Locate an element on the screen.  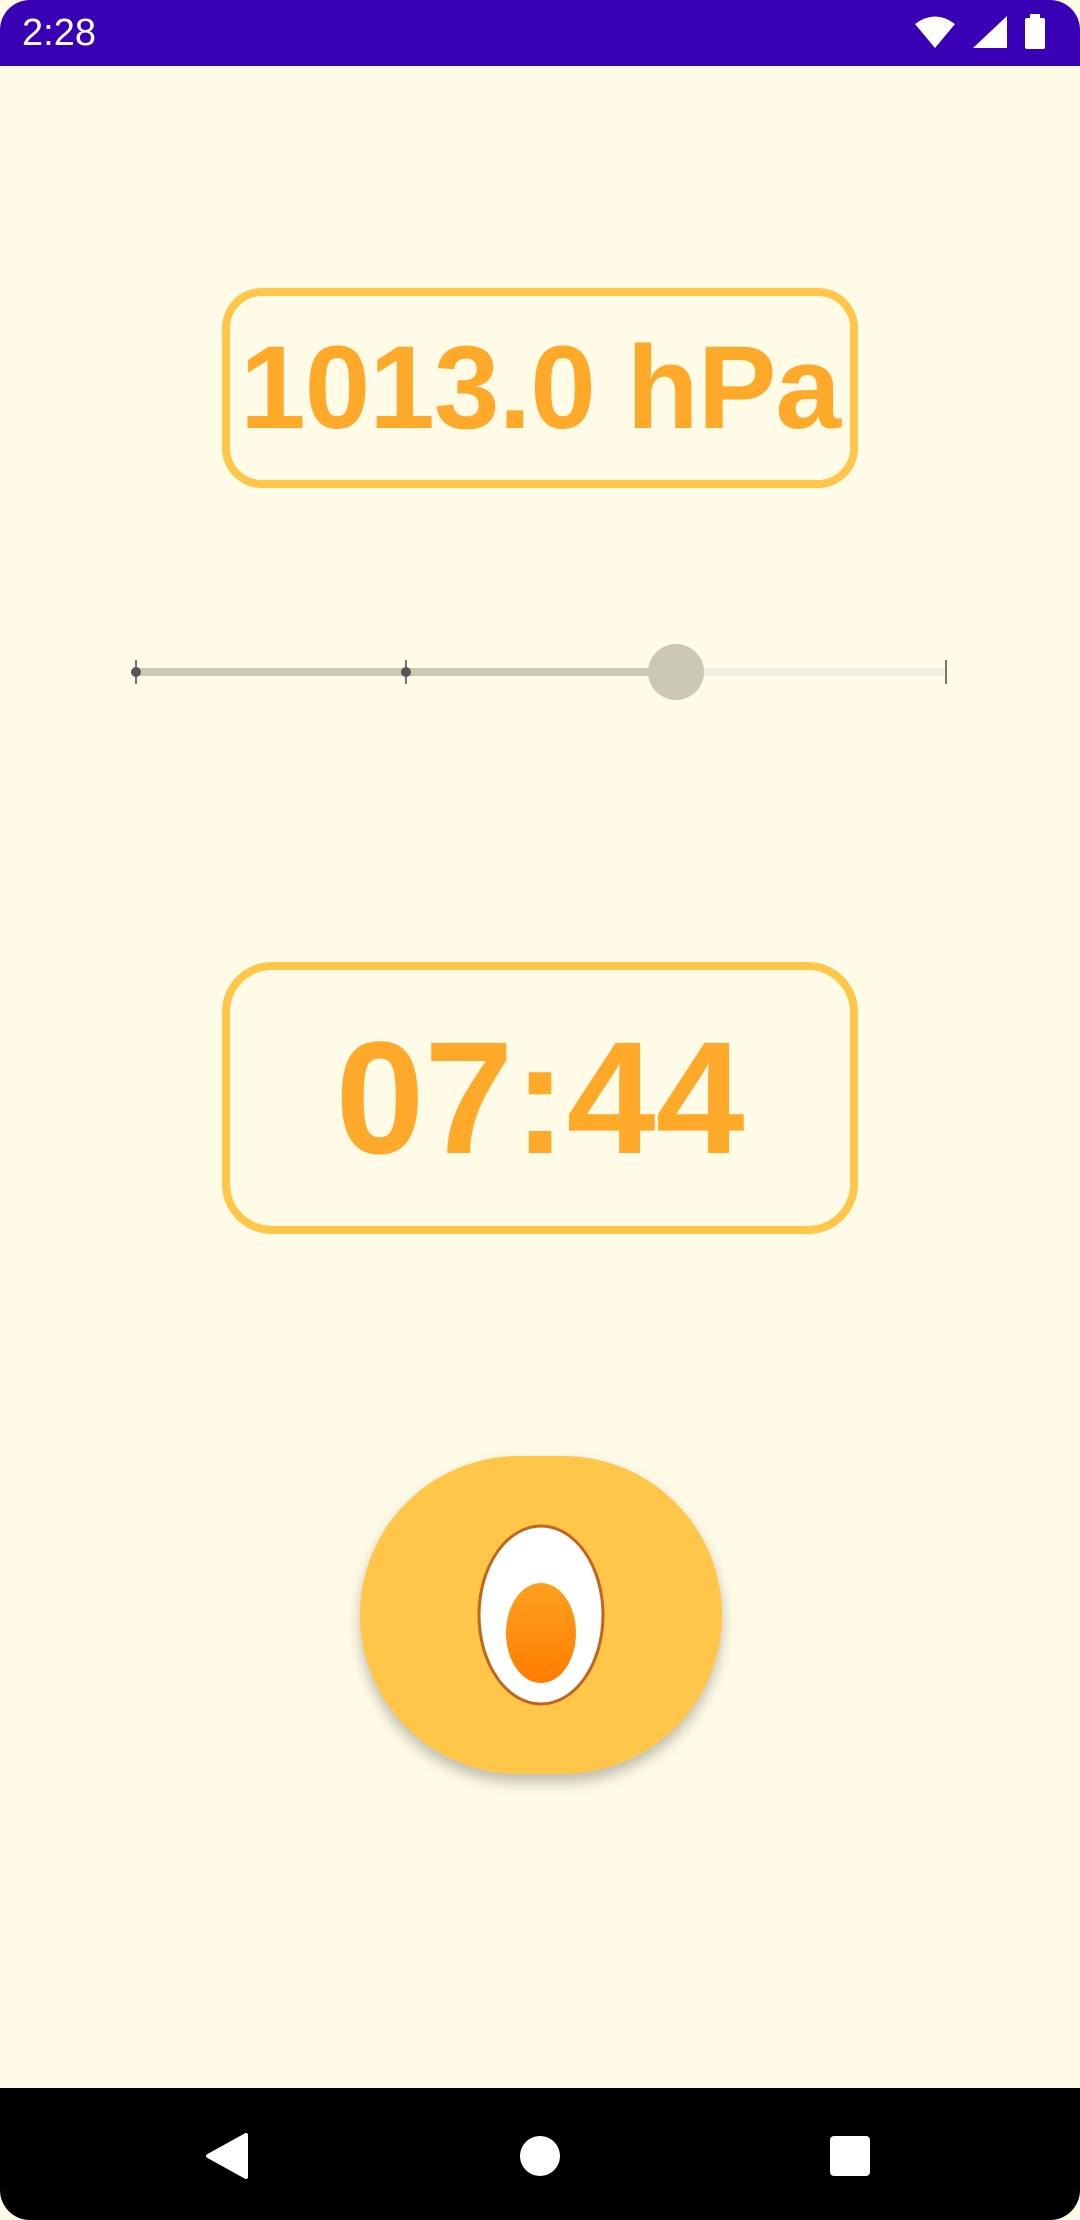
pressure-value: 1013.0 hPa is located at coordinates (540, 388).